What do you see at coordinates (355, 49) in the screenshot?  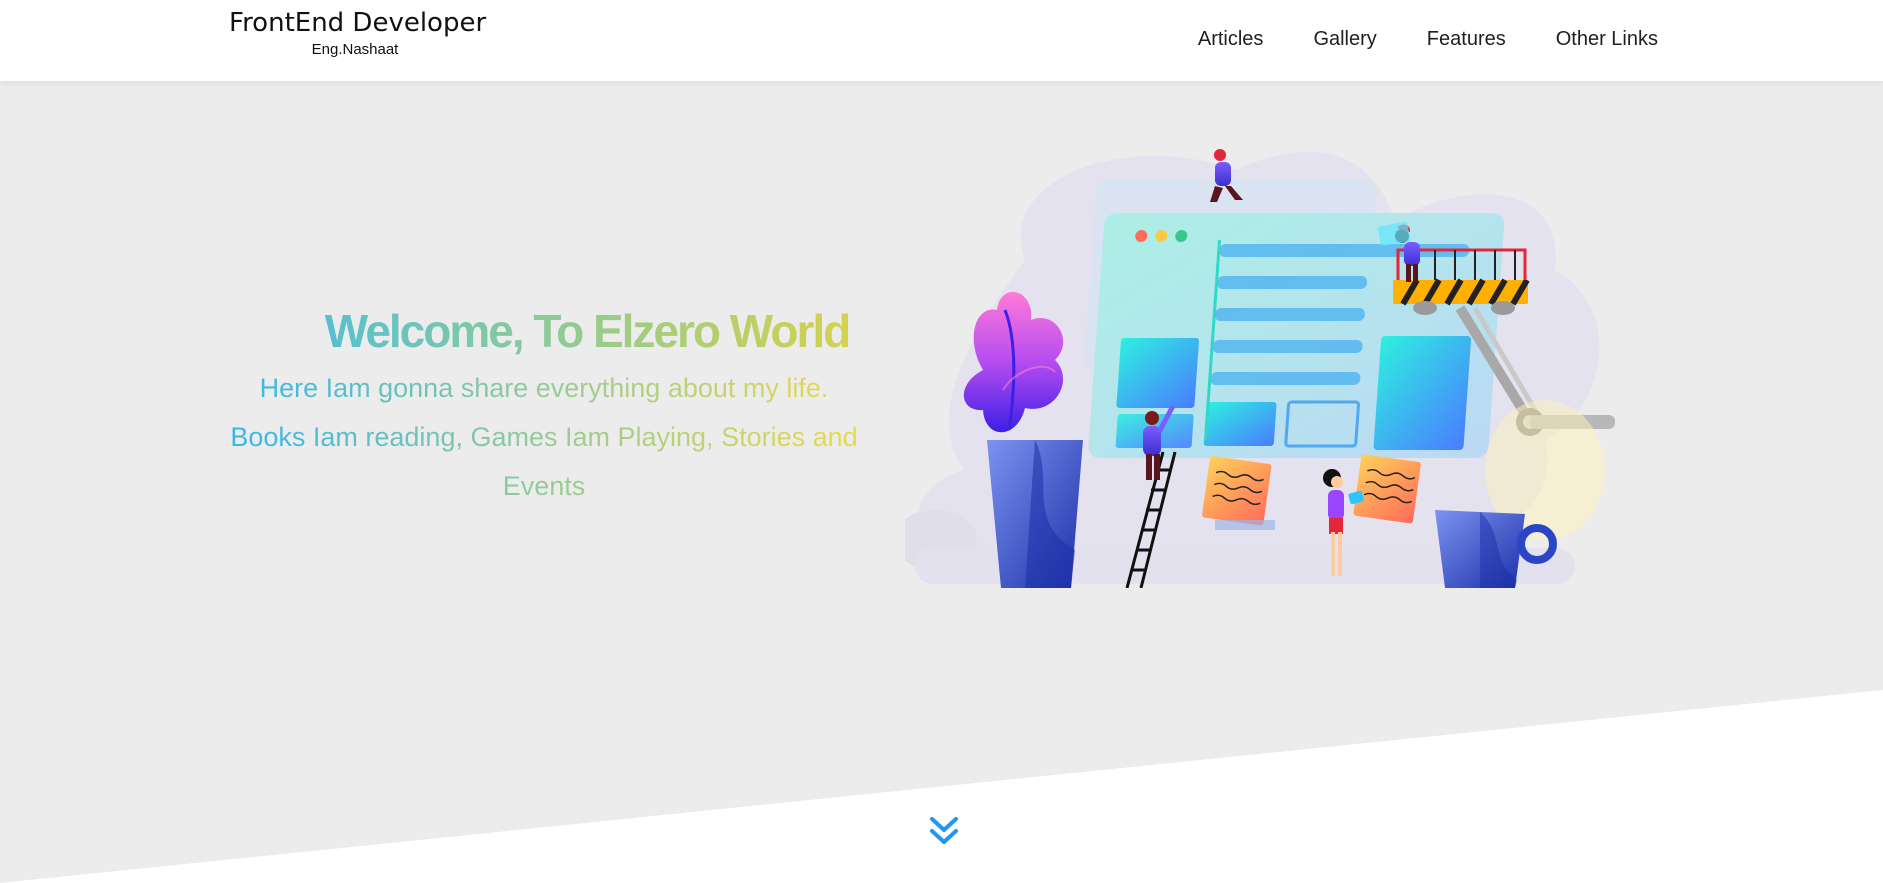 I see `logo-subtitle: Eng.Nashaat` at bounding box center [355, 49].